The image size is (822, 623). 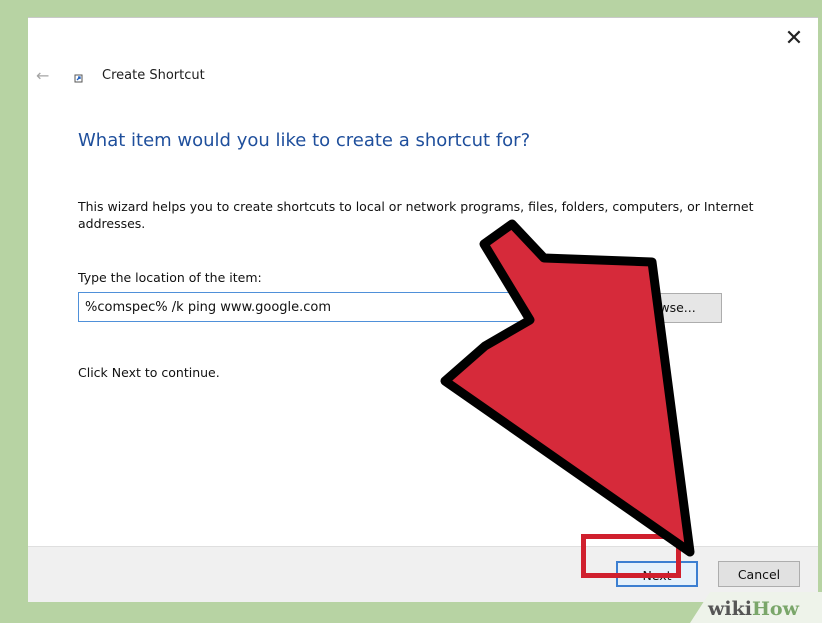 I want to click on close-icon: ✕, so click(x=794, y=39).